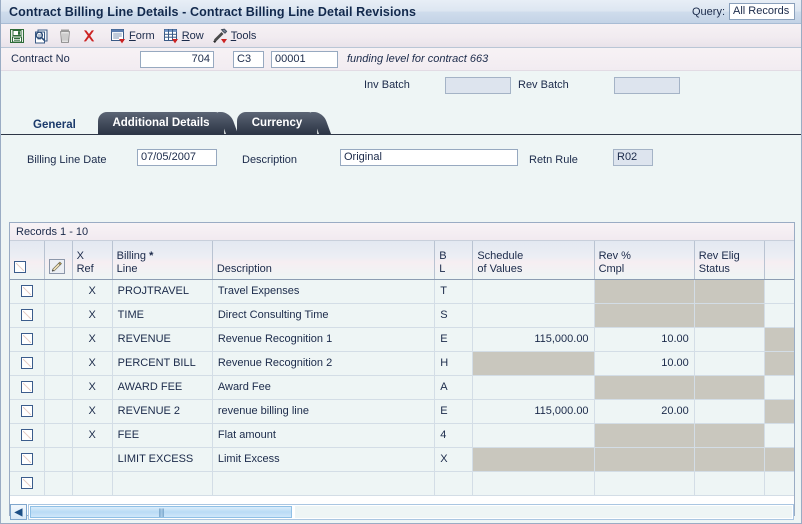  What do you see at coordinates (454, 411) in the screenshot?
I see `cell-b-l: E` at bounding box center [454, 411].